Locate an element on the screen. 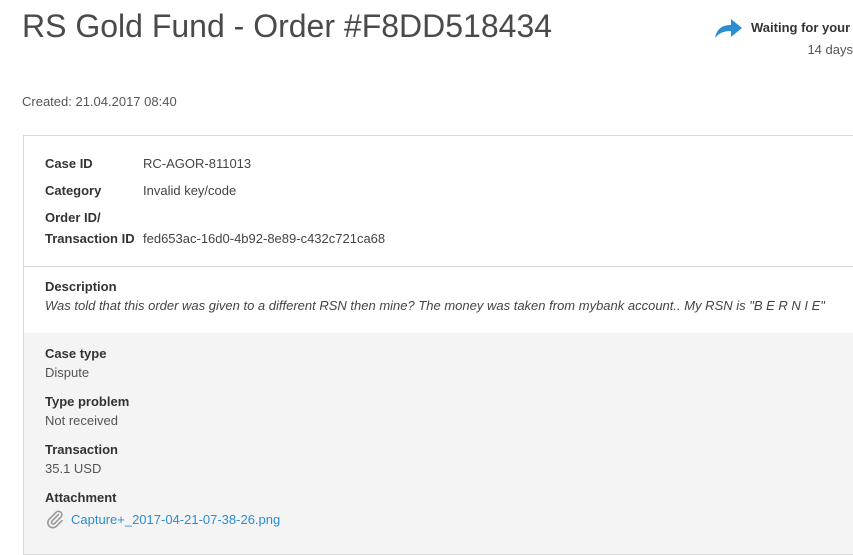 This screenshot has width=853, height=555. attachment-link: Capture+_2017-04-21-07-38-26.png is located at coordinates (162, 519).